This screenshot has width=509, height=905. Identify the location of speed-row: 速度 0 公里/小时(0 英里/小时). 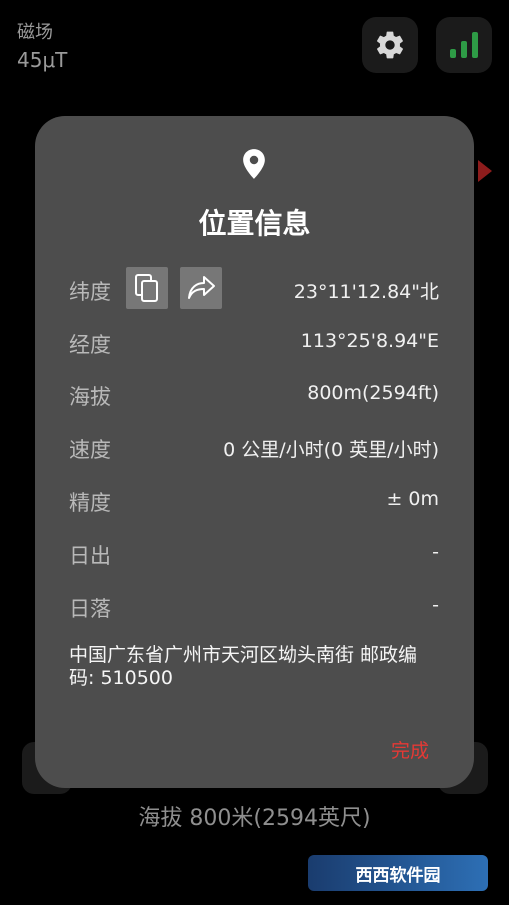
(254, 446).